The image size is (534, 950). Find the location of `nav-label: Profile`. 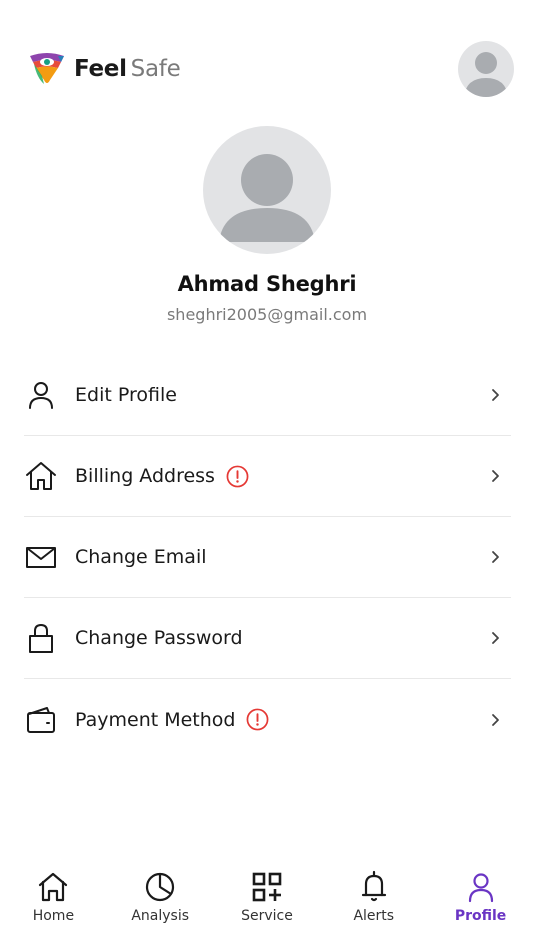

nav-label: Profile is located at coordinates (480, 916).